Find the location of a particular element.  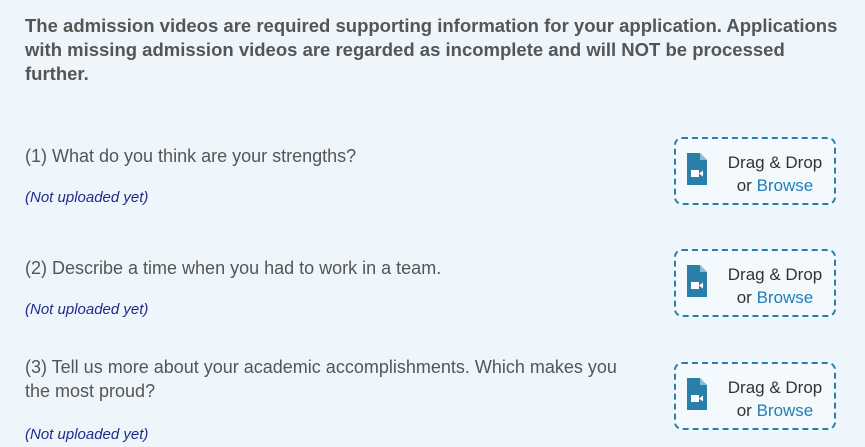

question-3-status: (Not uploaded yet) is located at coordinates (87, 434).